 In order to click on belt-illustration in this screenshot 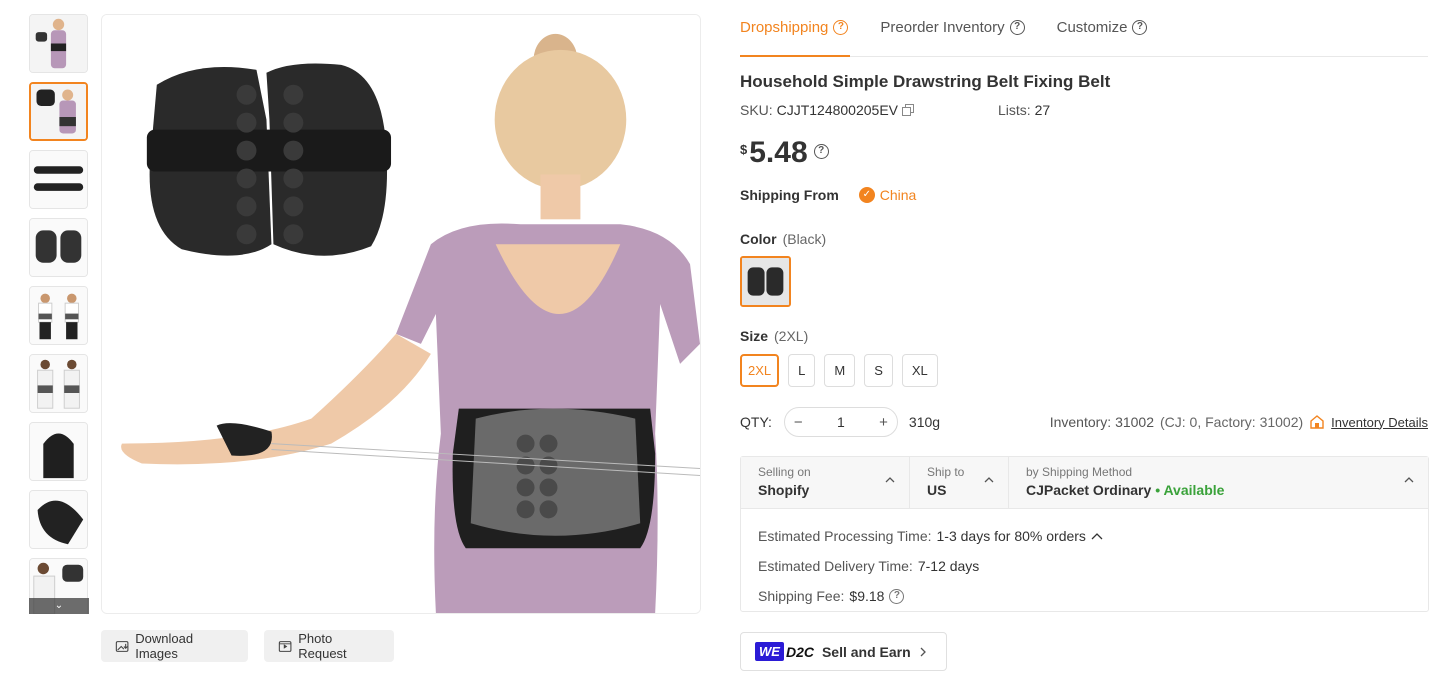, I will do `click(269, 159)`.